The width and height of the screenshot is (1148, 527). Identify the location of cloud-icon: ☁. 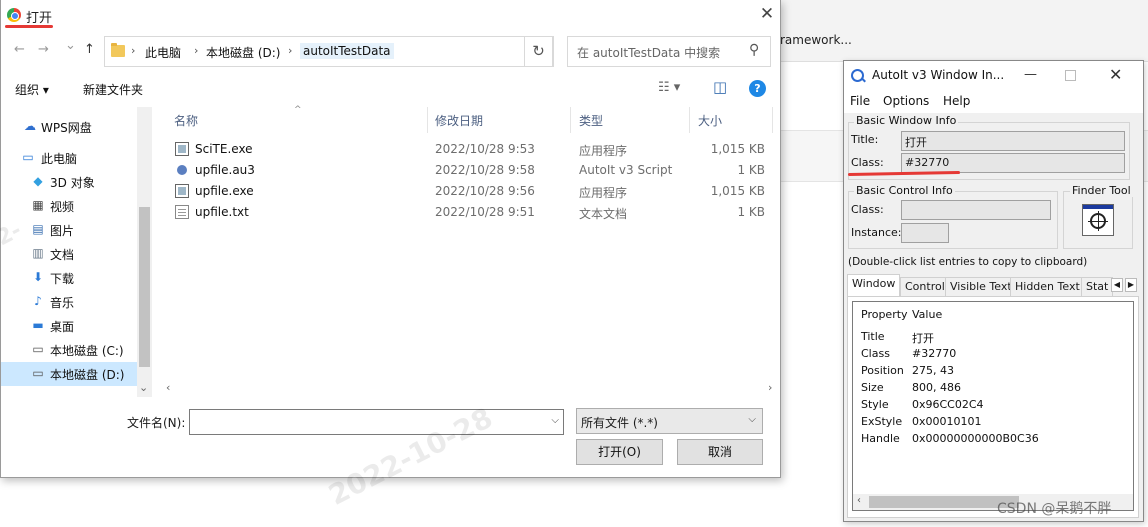
(30, 126).